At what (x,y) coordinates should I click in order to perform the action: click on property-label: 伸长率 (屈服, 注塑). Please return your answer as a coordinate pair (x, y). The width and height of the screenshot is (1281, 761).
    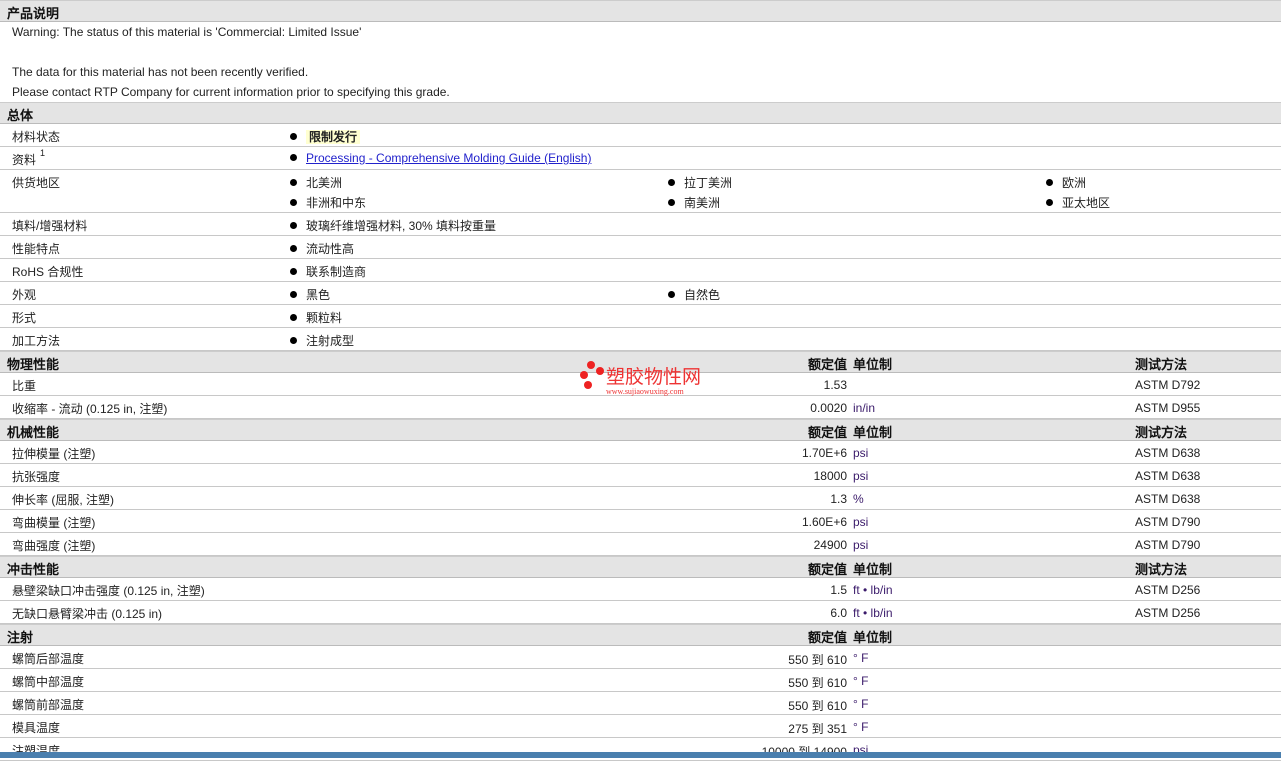
    Looking at the image, I should click on (63, 500).